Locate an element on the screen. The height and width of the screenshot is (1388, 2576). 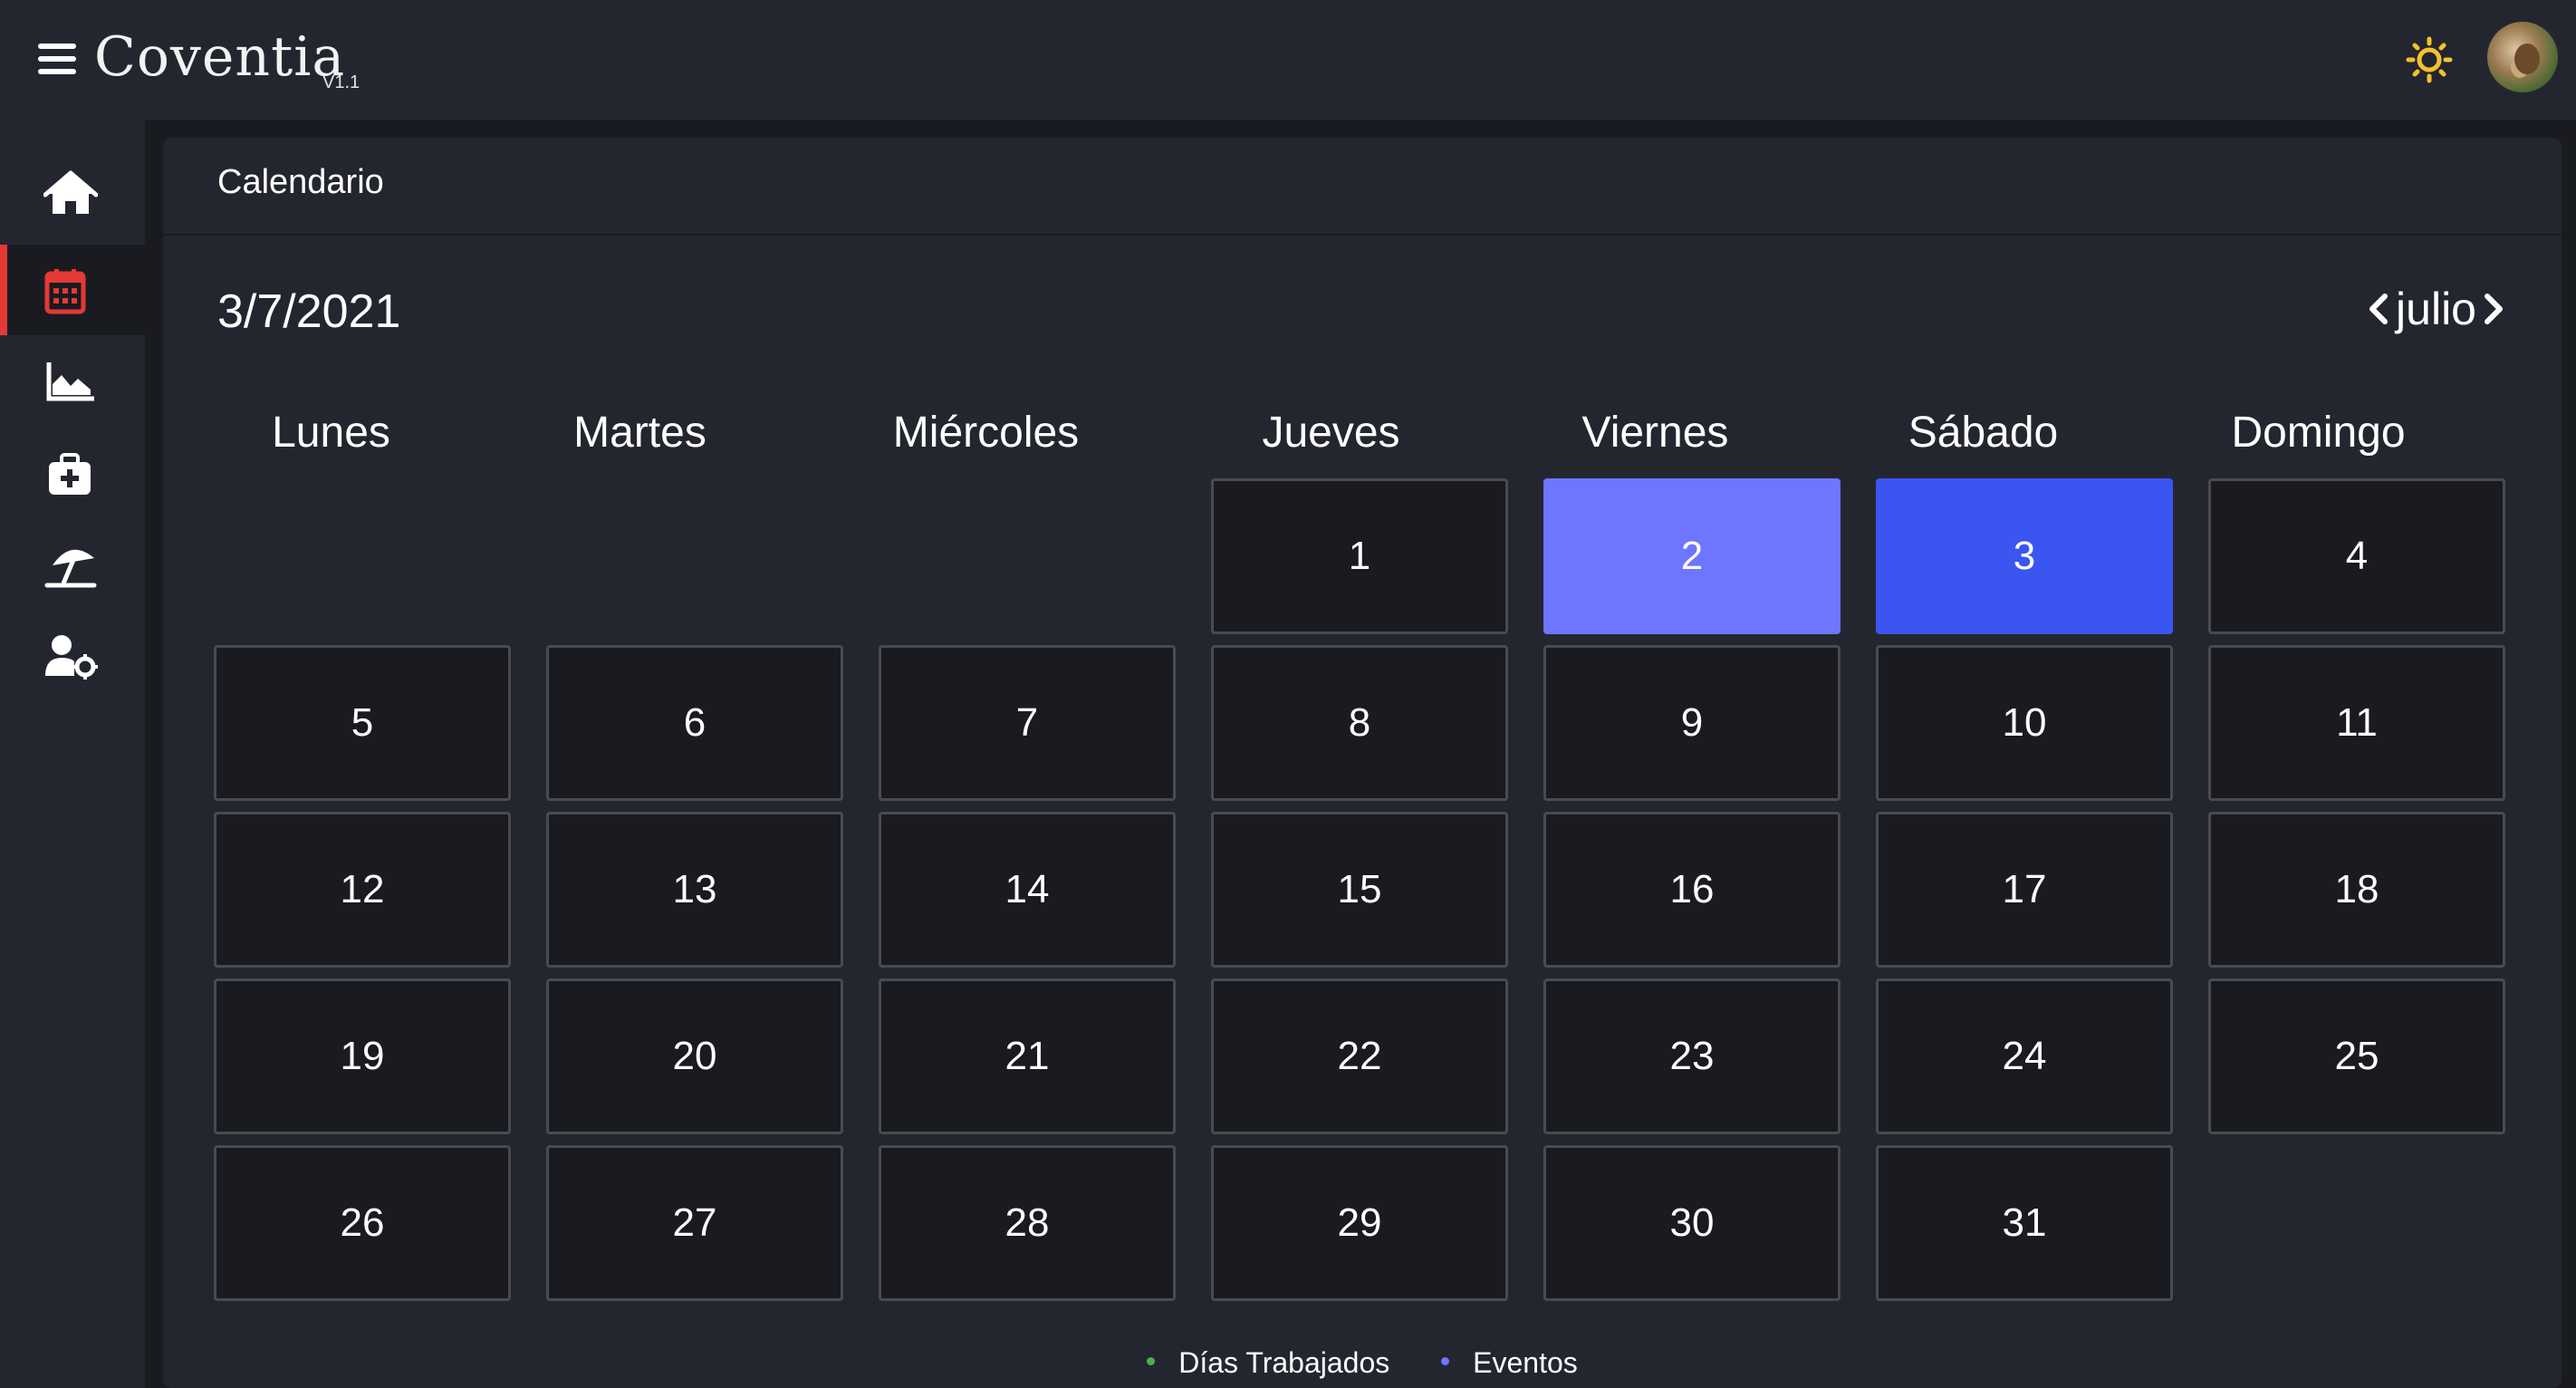
legend-label: Eventos is located at coordinates (1525, 1362).